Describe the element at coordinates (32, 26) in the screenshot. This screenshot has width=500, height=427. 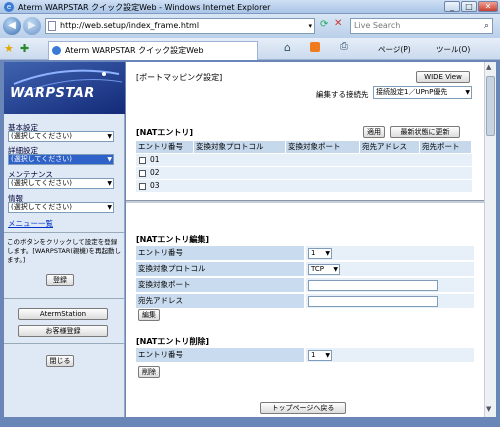
I see `forward-icon: ▶` at that location.